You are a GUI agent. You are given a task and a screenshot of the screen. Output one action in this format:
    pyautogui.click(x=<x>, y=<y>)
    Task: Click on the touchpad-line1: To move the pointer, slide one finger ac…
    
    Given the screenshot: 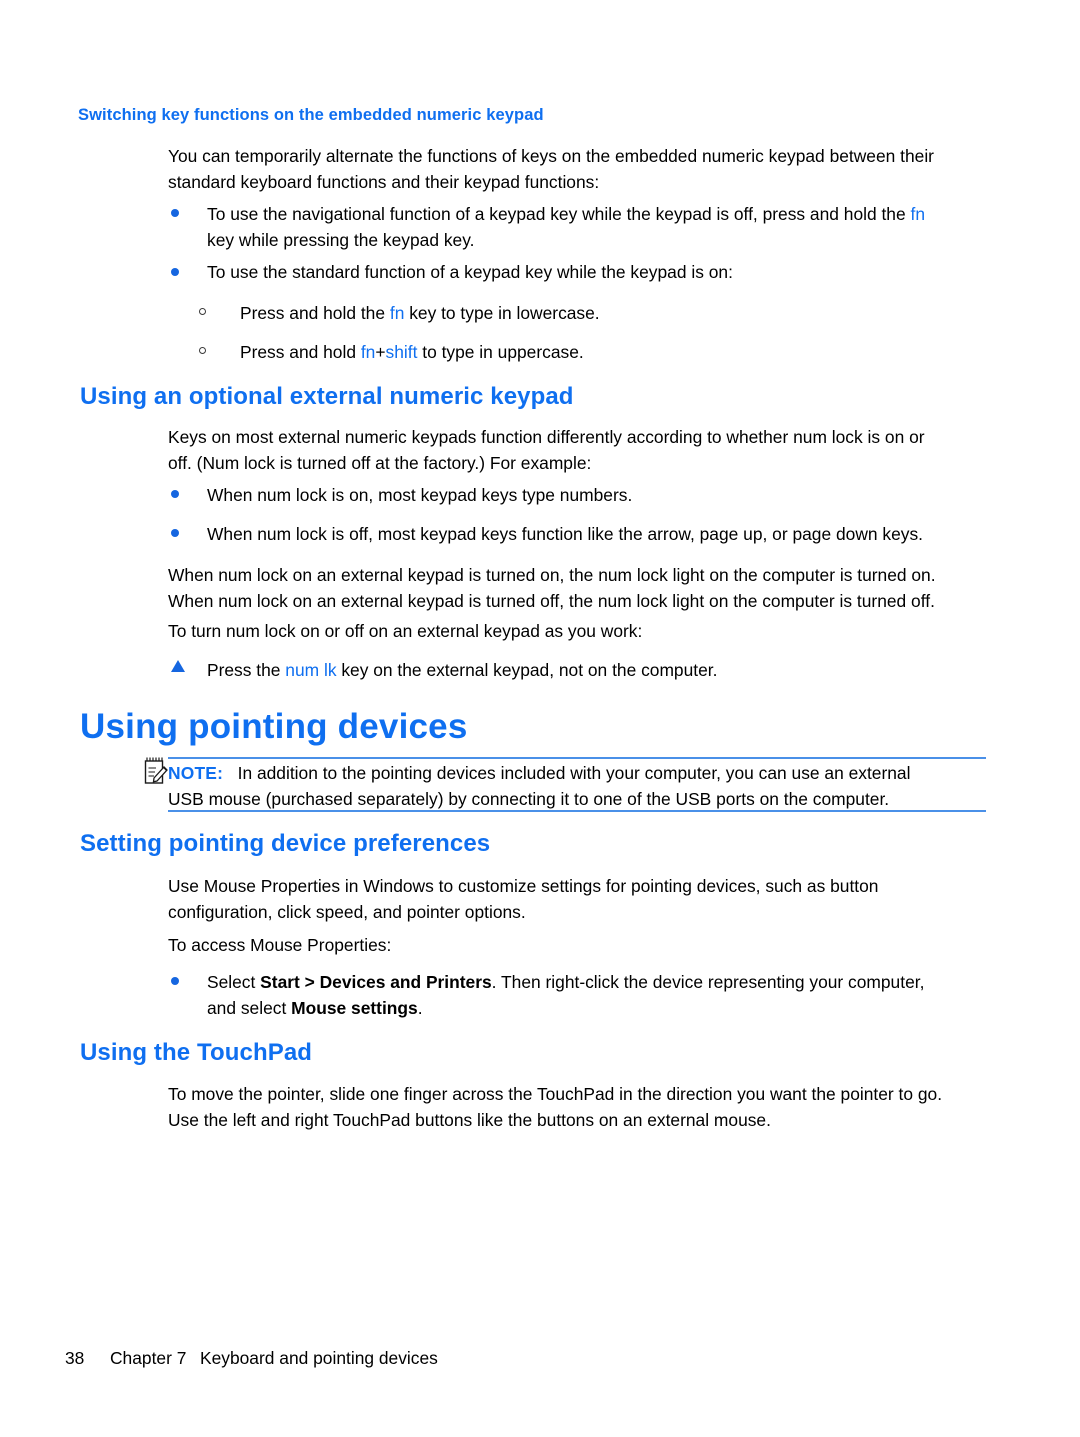 What is the action you would take?
    pyautogui.click(x=555, y=1094)
    